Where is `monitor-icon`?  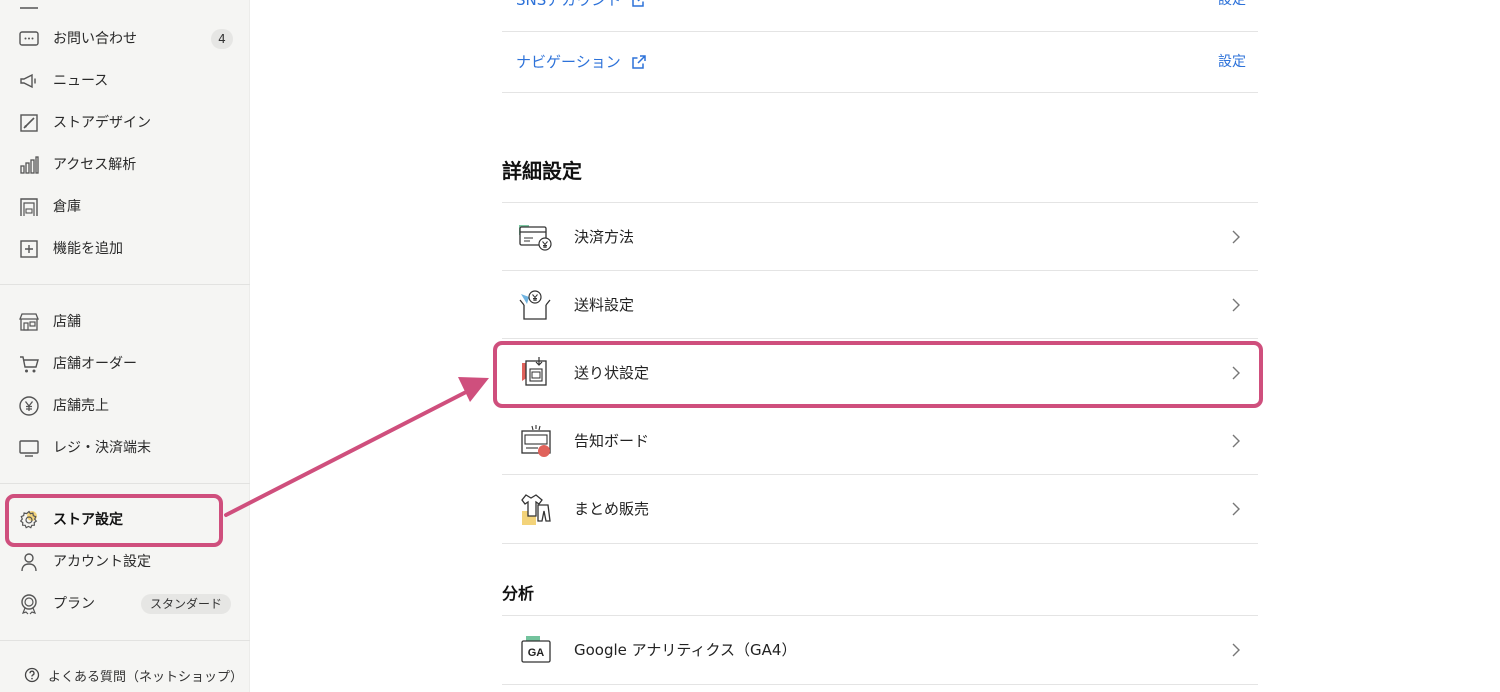
monitor-icon is located at coordinates (29, 448).